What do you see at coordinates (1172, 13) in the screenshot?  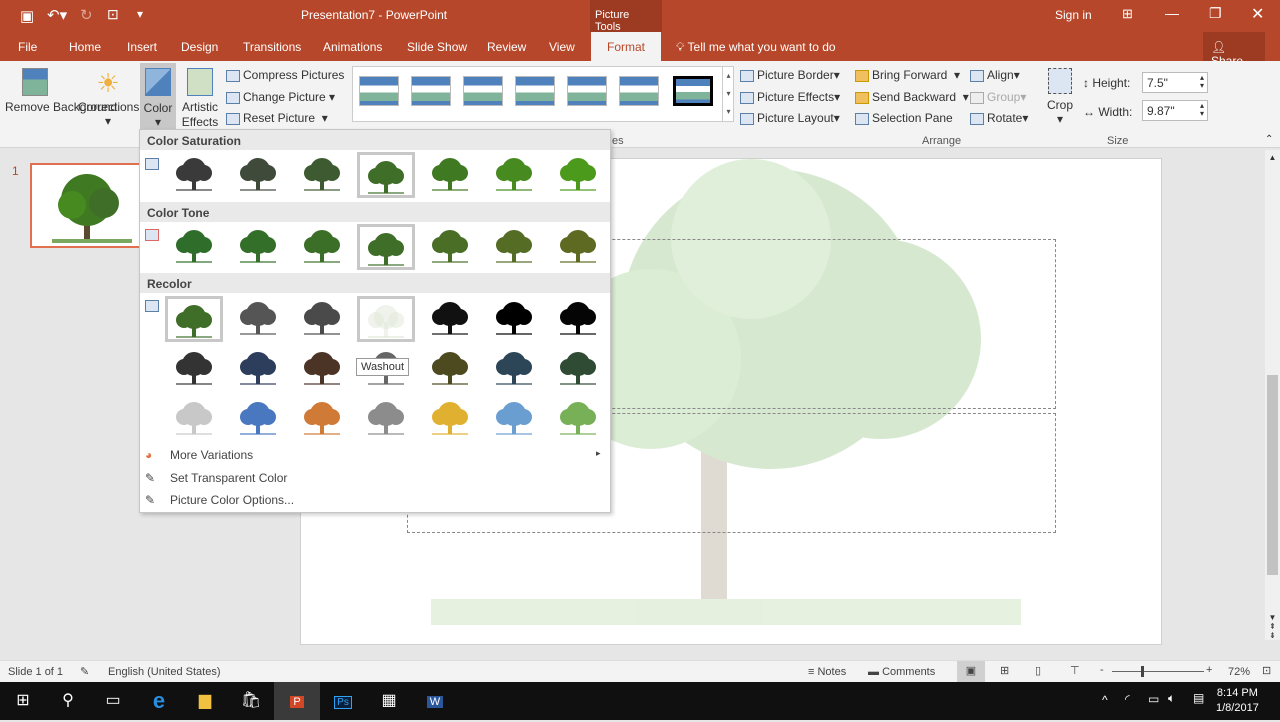 I see `minimize-icon: —` at bounding box center [1172, 13].